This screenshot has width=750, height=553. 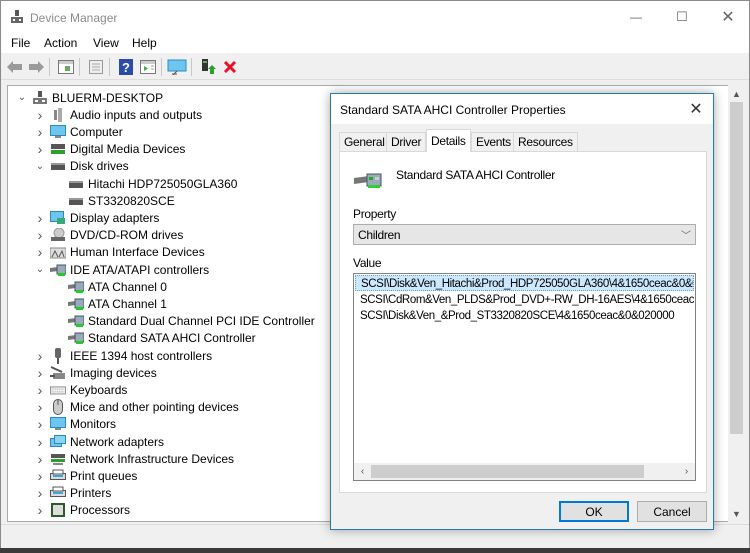 What do you see at coordinates (493, 141) in the screenshot?
I see `tab-events: Events` at bounding box center [493, 141].